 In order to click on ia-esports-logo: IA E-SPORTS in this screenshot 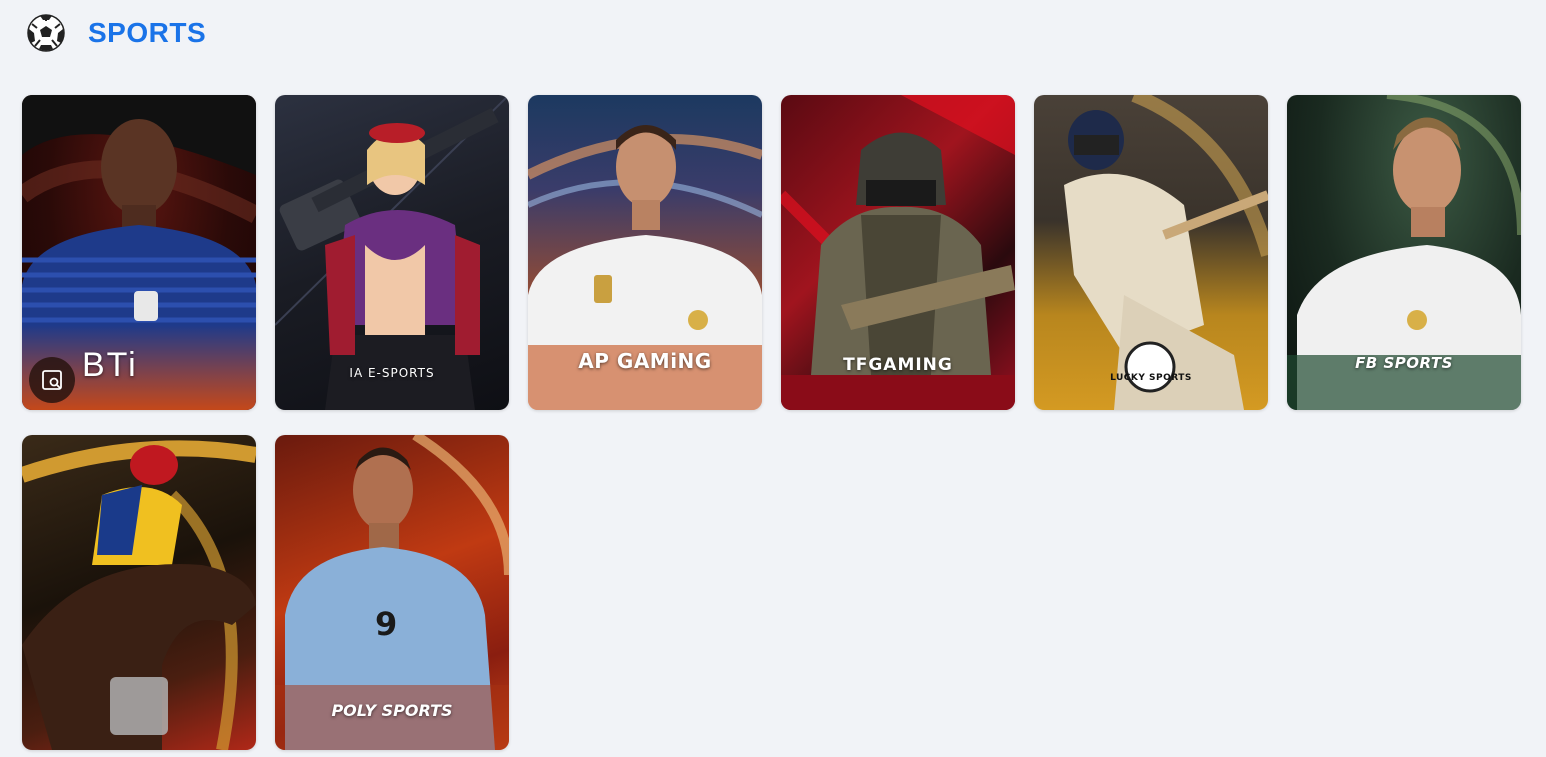, I will do `click(392, 373)`.